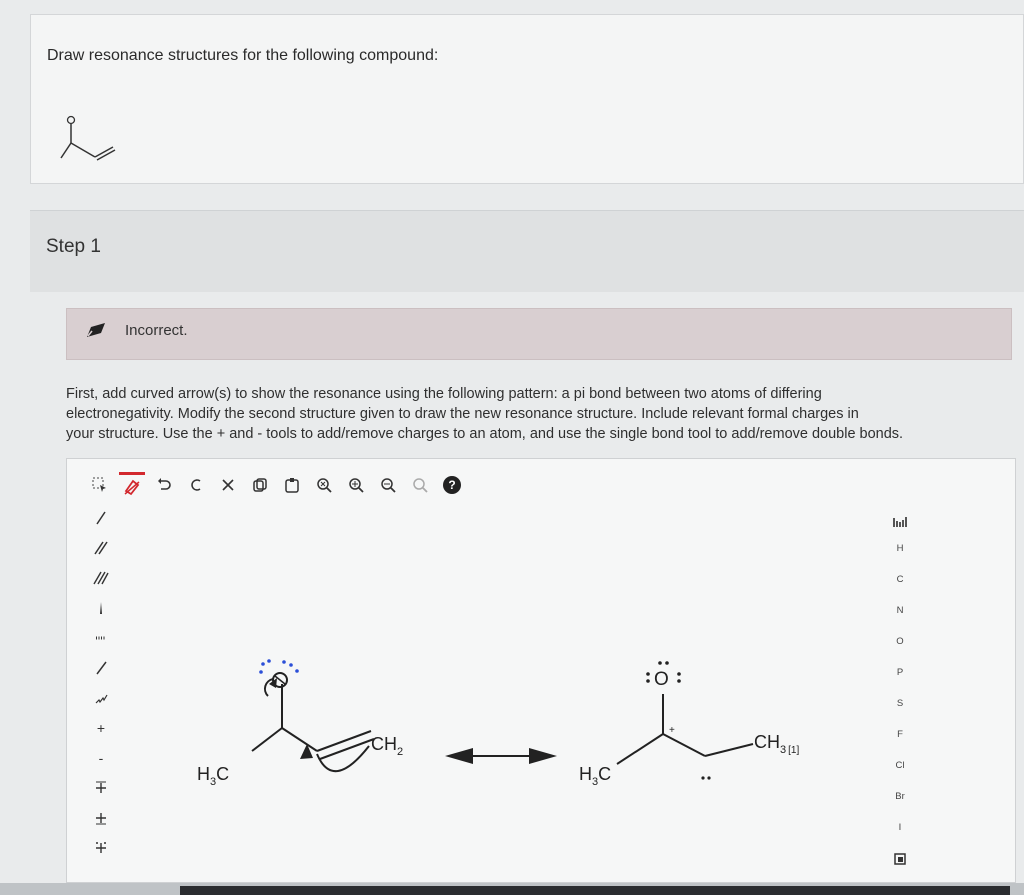 The image size is (1024, 895). I want to click on svg-text: CH2, so click(387, 746).